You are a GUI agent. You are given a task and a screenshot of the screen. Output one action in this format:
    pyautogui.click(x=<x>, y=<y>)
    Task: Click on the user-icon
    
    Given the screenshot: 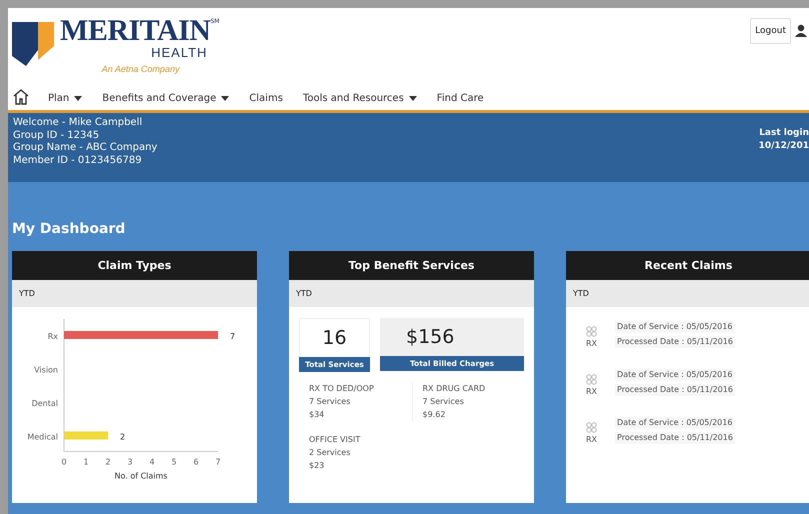 What is the action you would take?
    pyautogui.click(x=801, y=31)
    